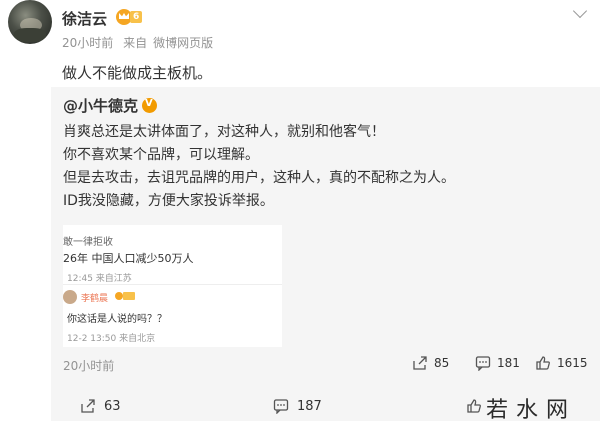  Describe the element at coordinates (88, 242) in the screenshot. I see `image-text-line1: 敢一律拒收` at that location.